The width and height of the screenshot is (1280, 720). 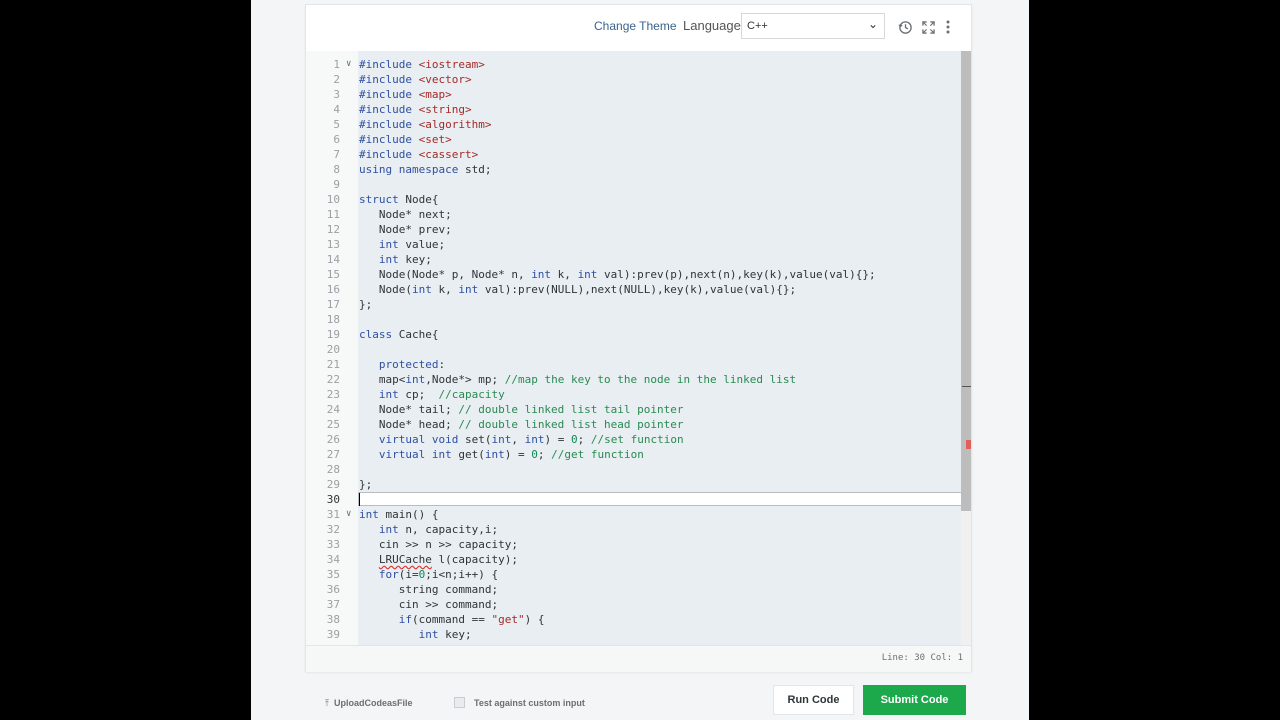 I want to click on line-number: 17, so click(x=333, y=304).